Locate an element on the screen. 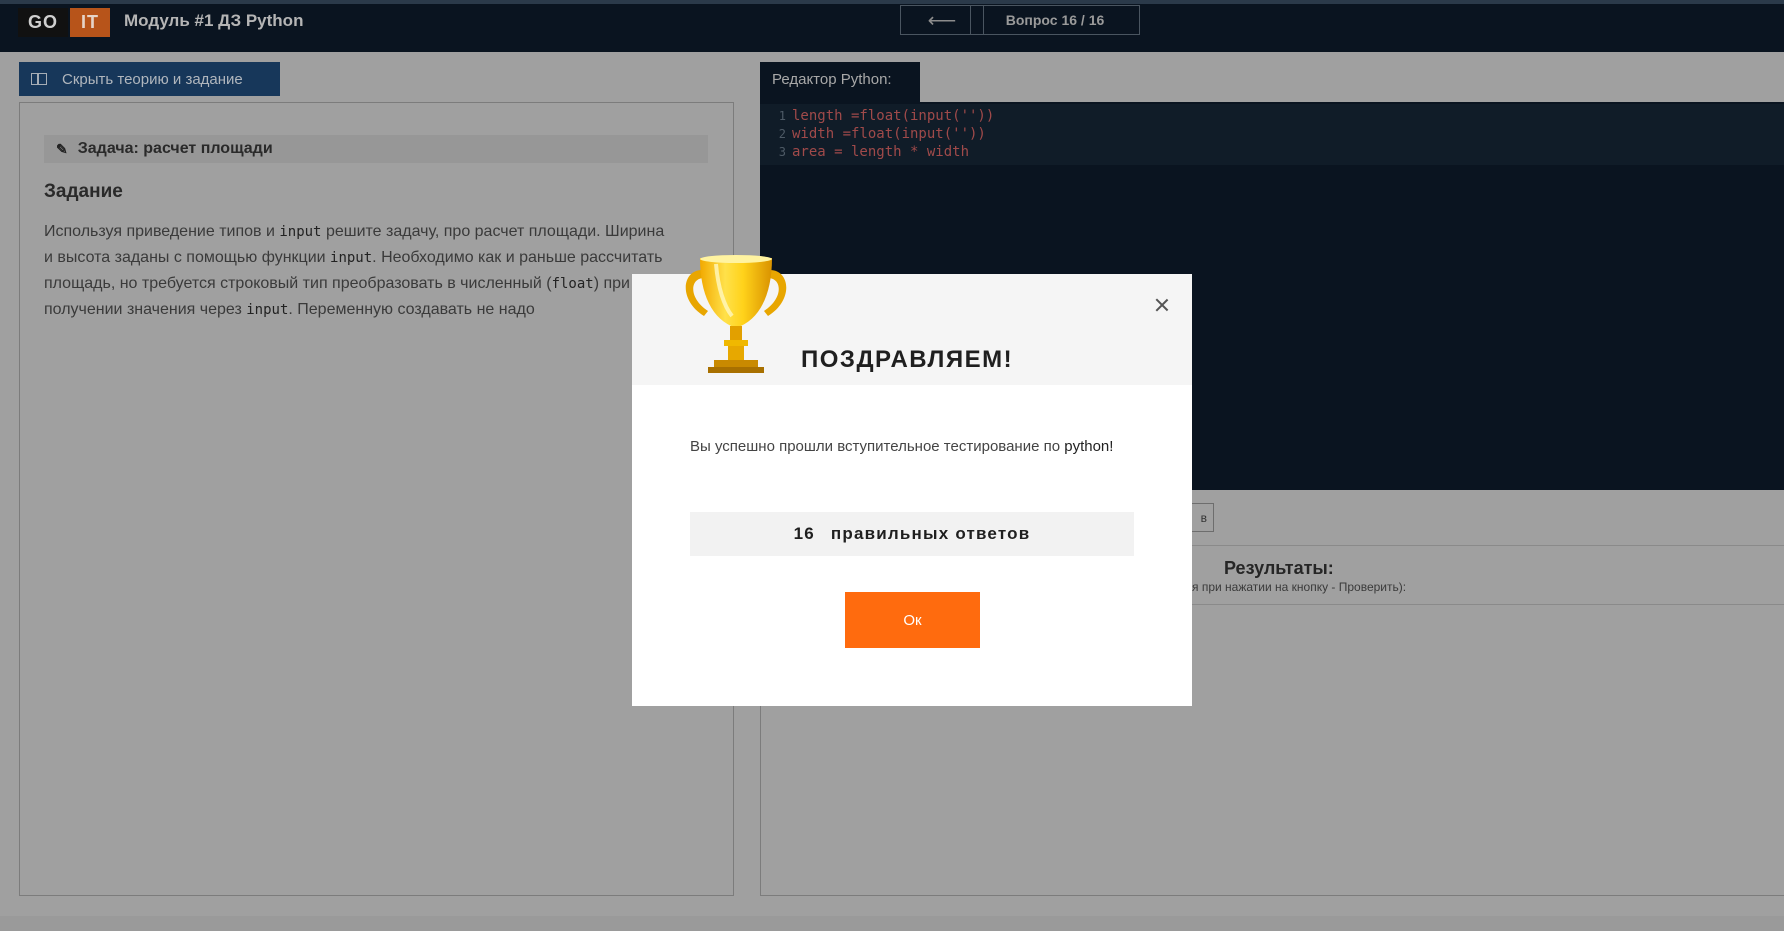 The width and height of the screenshot is (1784, 931). task-text-part: Используя приведение типов и is located at coordinates (162, 231).